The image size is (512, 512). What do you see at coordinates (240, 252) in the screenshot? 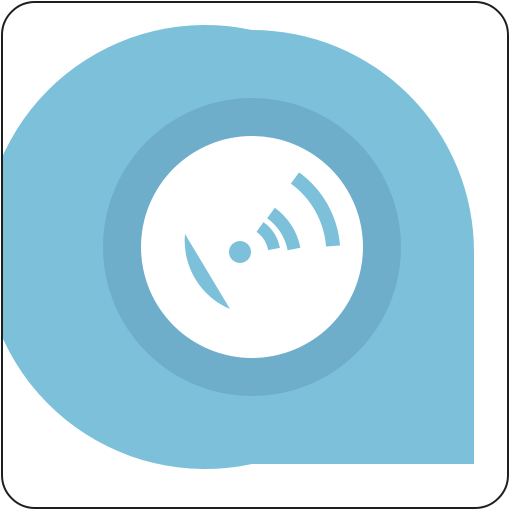
I see `disc-center-dot` at bounding box center [240, 252].